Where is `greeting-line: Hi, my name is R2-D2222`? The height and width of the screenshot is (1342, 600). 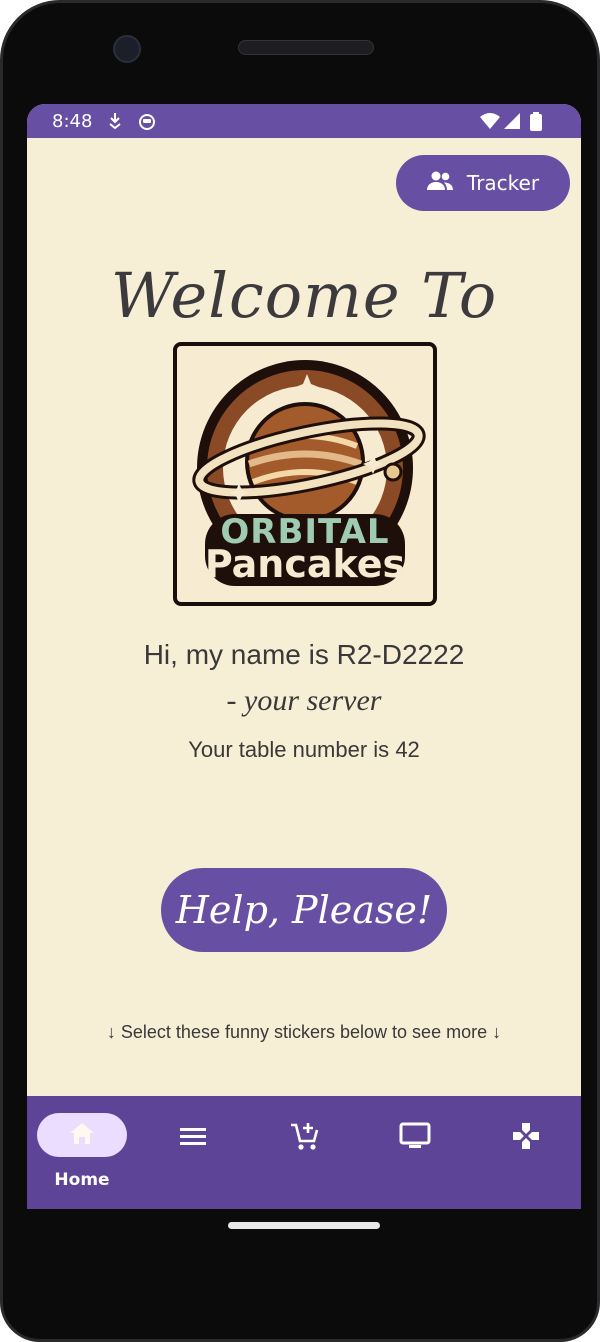 greeting-line: Hi, my name is R2-D2222 is located at coordinates (304, 655).